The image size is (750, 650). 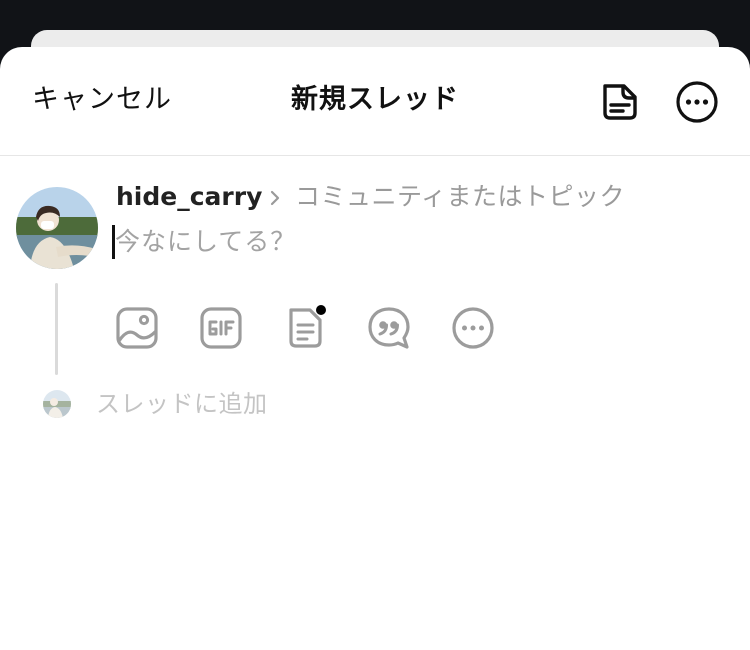 I want to click on add-to-thread: スレッドに追加, so click(x=182, y=404).